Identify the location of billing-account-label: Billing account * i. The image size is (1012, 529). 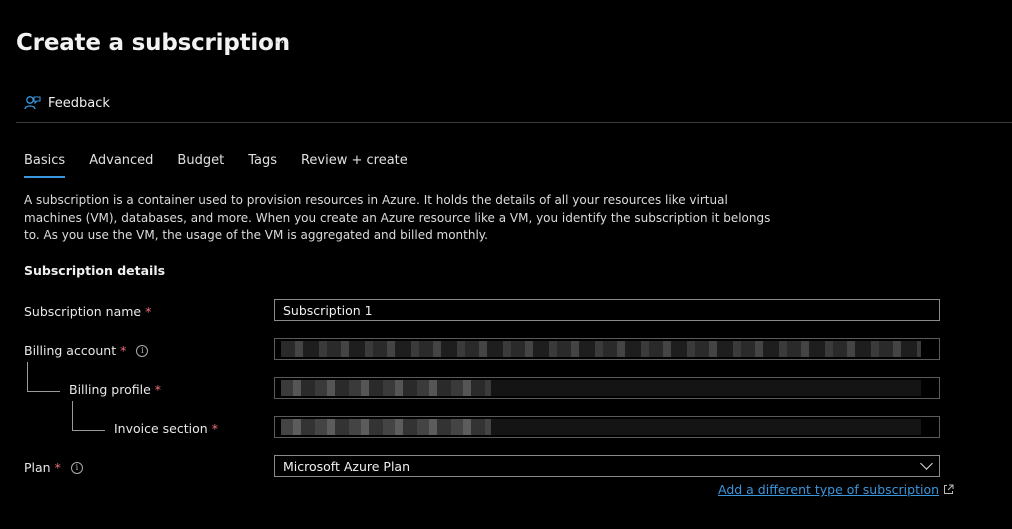
(86, 350).